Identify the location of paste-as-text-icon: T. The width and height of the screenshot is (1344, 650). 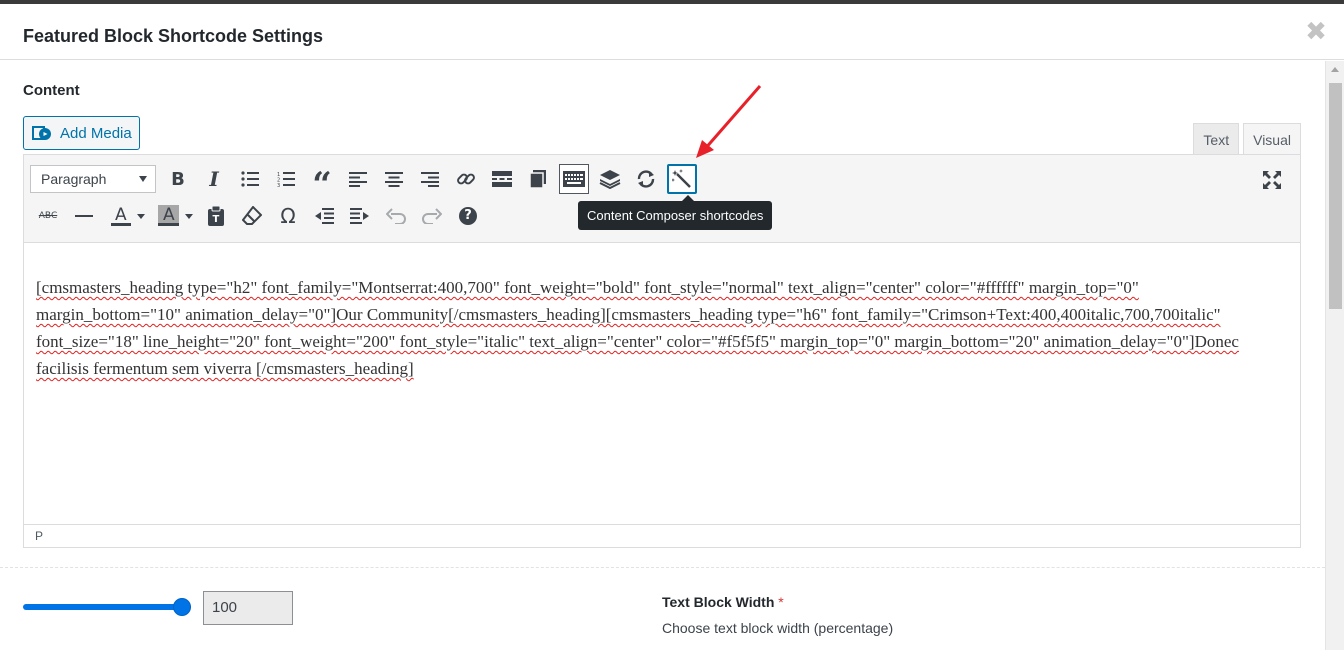
(216, 216).